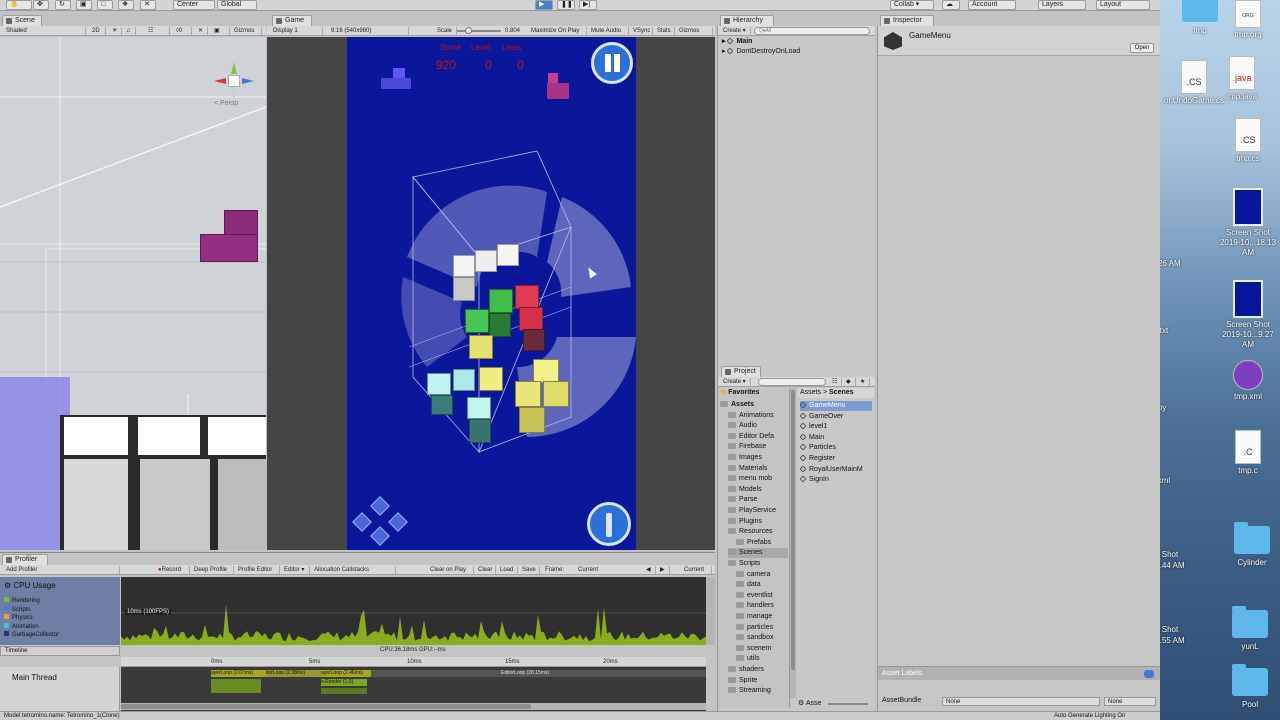 This screenshot has height=720, width=1280. I want to click on custom-tool-button: ✕, so click(148, 5).